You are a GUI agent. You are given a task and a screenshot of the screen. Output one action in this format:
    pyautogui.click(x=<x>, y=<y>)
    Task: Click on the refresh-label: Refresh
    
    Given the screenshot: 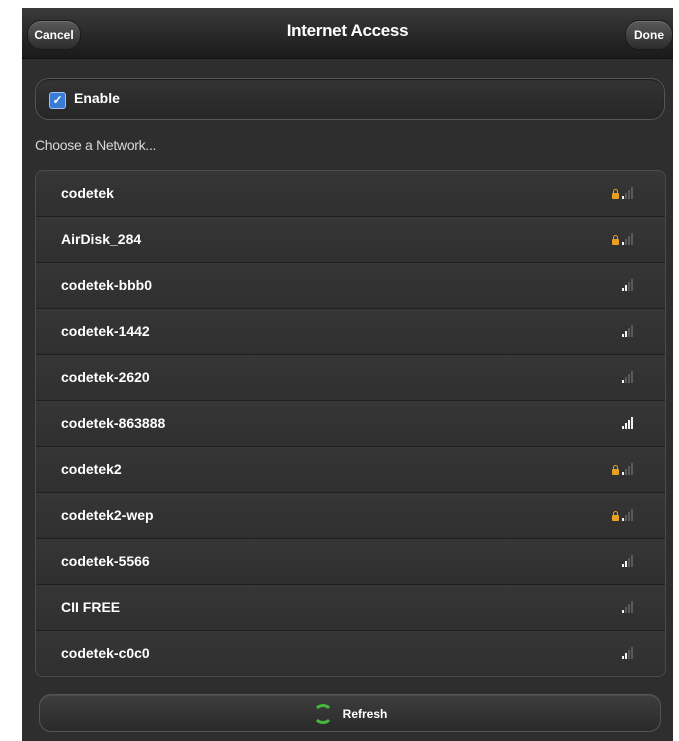 What is the action you would take?
    pyautogui.click(x=365, y=714)
    